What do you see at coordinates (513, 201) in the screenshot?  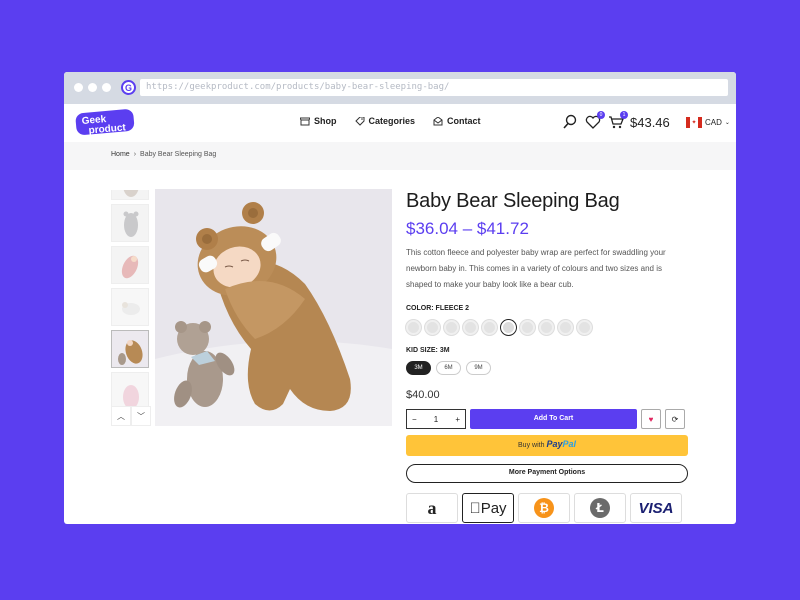 I see `product-title: Baby Bear Sleeping Bag` at bounding box center [513, 201].